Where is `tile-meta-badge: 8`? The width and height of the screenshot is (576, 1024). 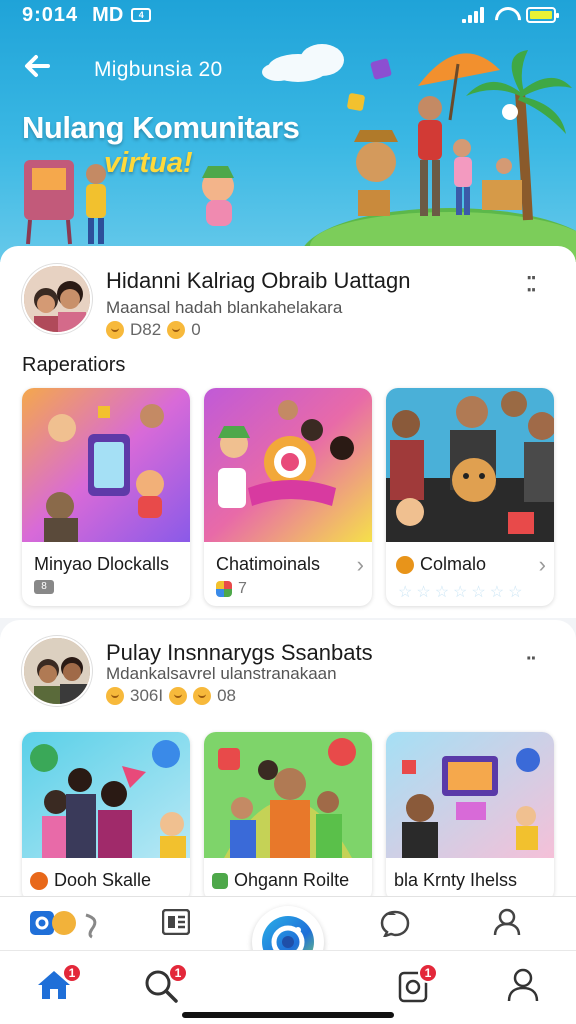
tile-meta-badge: 8 is located at coordinates (44, 587).